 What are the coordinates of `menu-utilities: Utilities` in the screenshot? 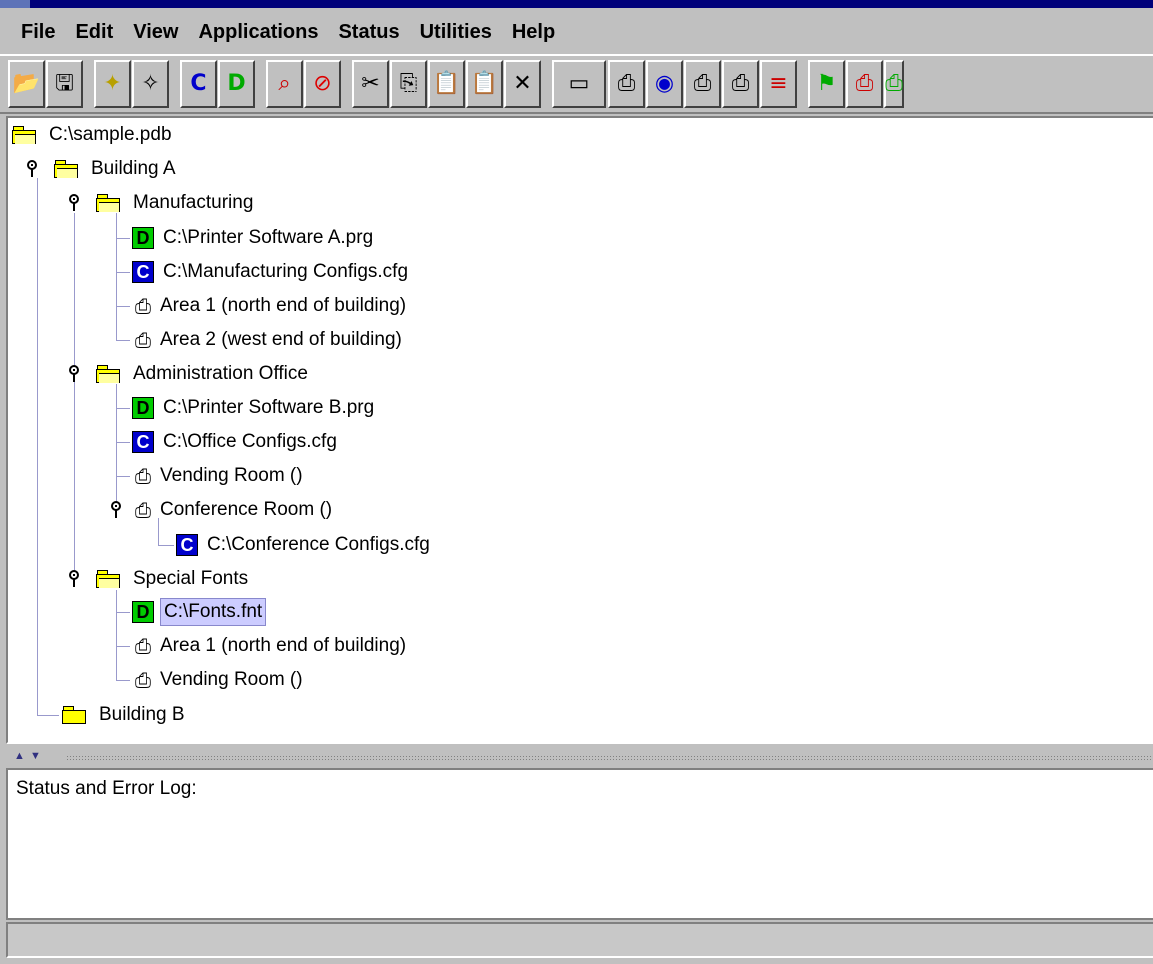 It's located at (456, 32).